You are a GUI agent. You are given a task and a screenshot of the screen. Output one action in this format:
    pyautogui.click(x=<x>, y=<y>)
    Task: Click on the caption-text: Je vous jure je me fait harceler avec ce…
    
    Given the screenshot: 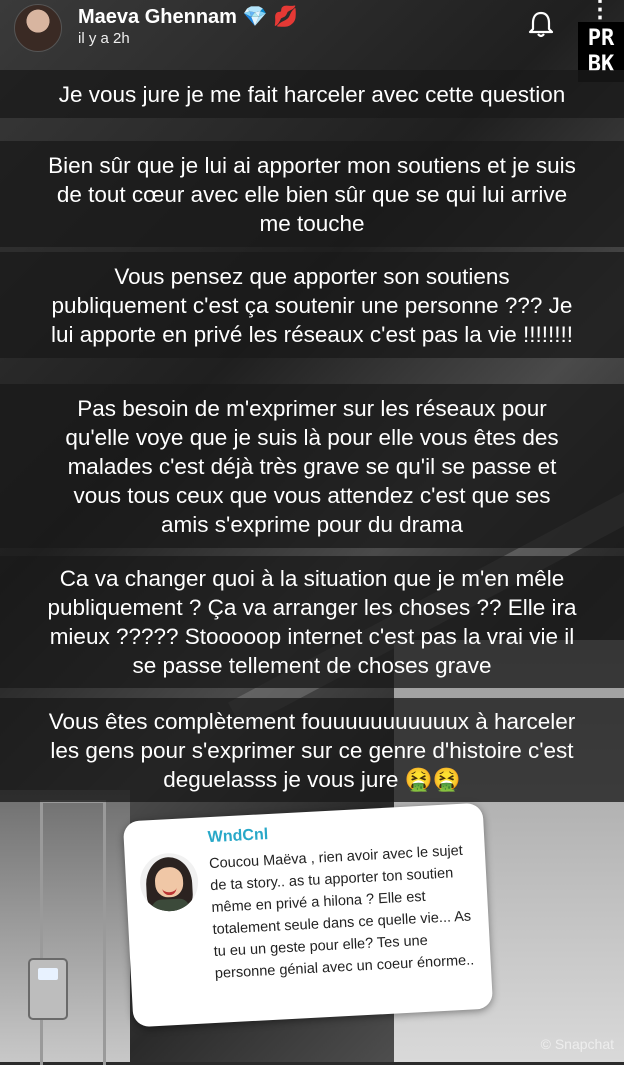 What is the action you would take?
    pyautogui.click(x=312, y=94)
    